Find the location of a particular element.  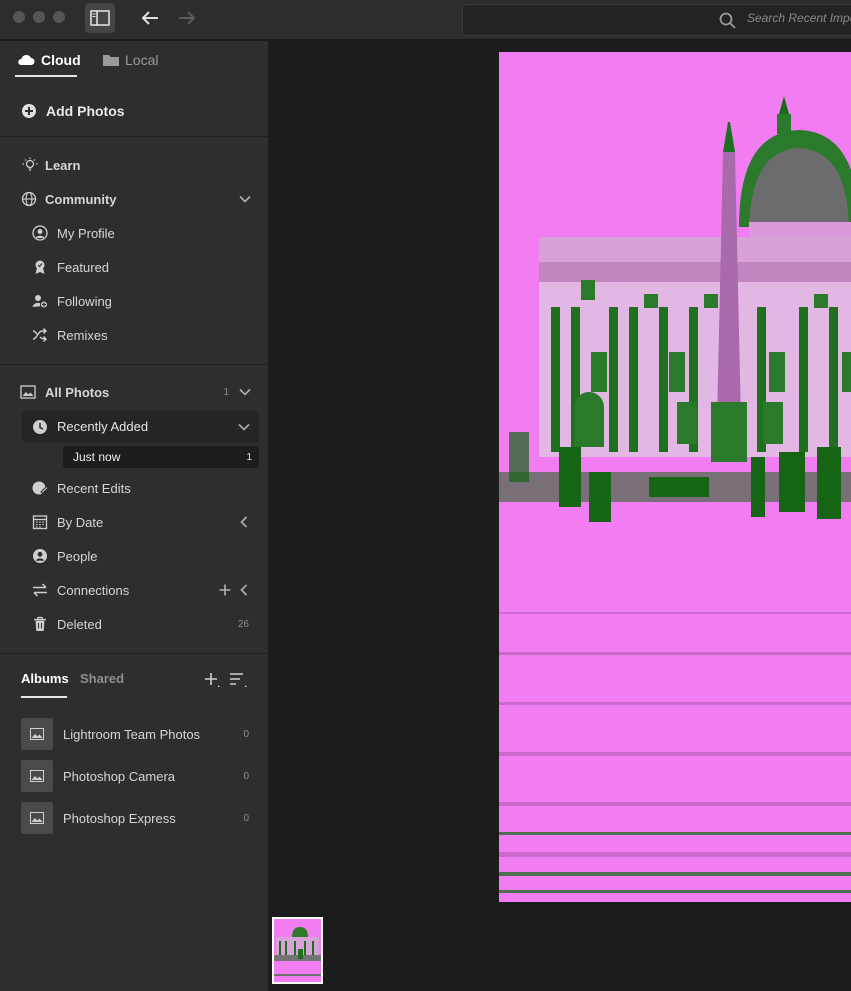

sidebar-item-just-now: Just now 1 is located at coordinates (161, 457).